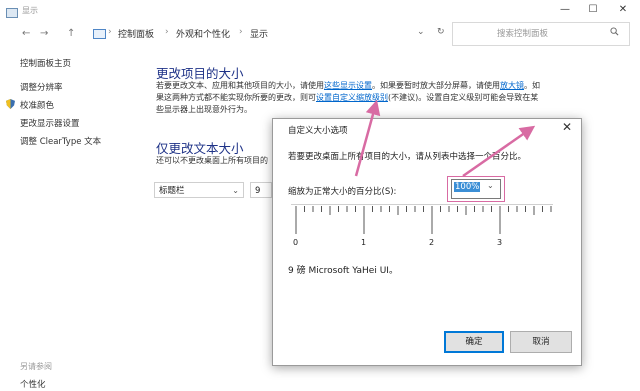 This screenshot has width=640, height=391. What do you see at coordinates (499, 151) in the screenshot?
I see `annotation-arrow-to-percent` at bounding box center [499, 151].